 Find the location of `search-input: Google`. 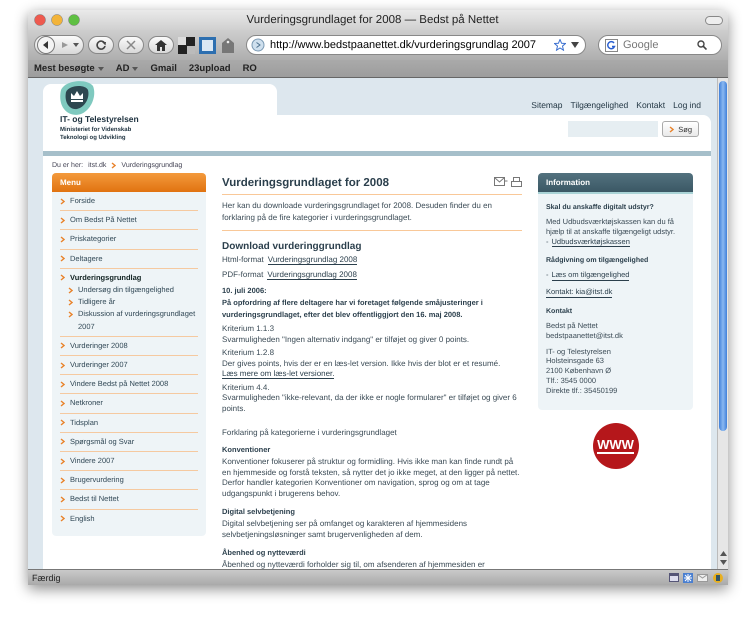

search-input: Google is located at coordinates (658, 45).